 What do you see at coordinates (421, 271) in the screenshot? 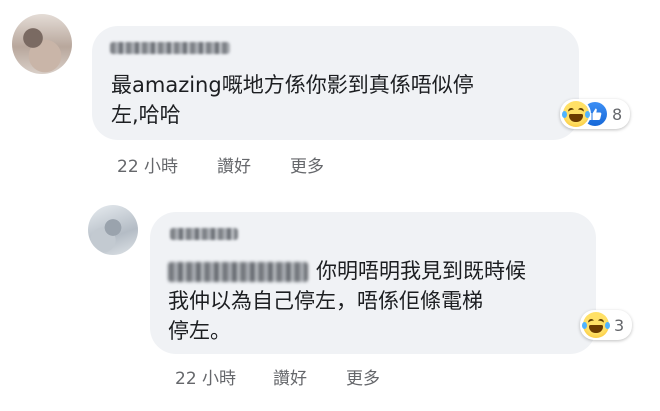
I see `comment-text: 你明唔明我見到既時候` at bounding box center [421, 271].